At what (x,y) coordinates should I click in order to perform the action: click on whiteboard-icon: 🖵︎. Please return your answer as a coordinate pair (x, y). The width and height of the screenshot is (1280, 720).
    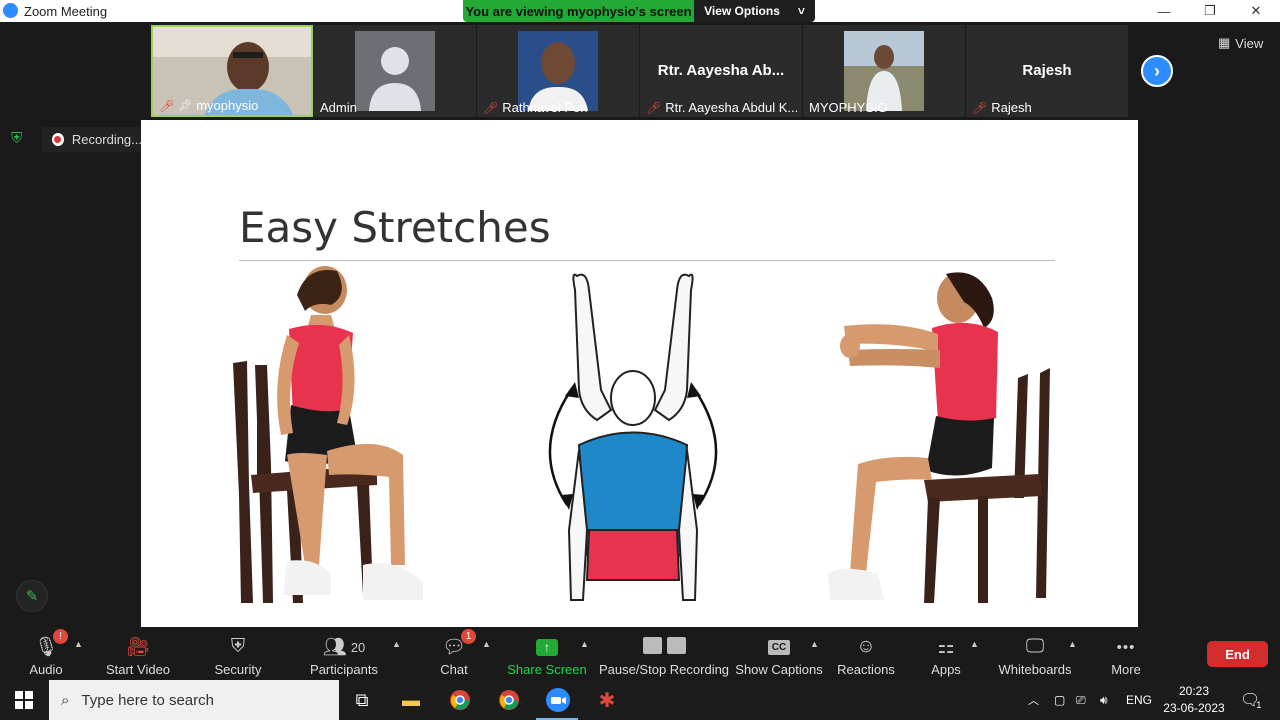
    Looking at the image, I should click on (1035, 646).